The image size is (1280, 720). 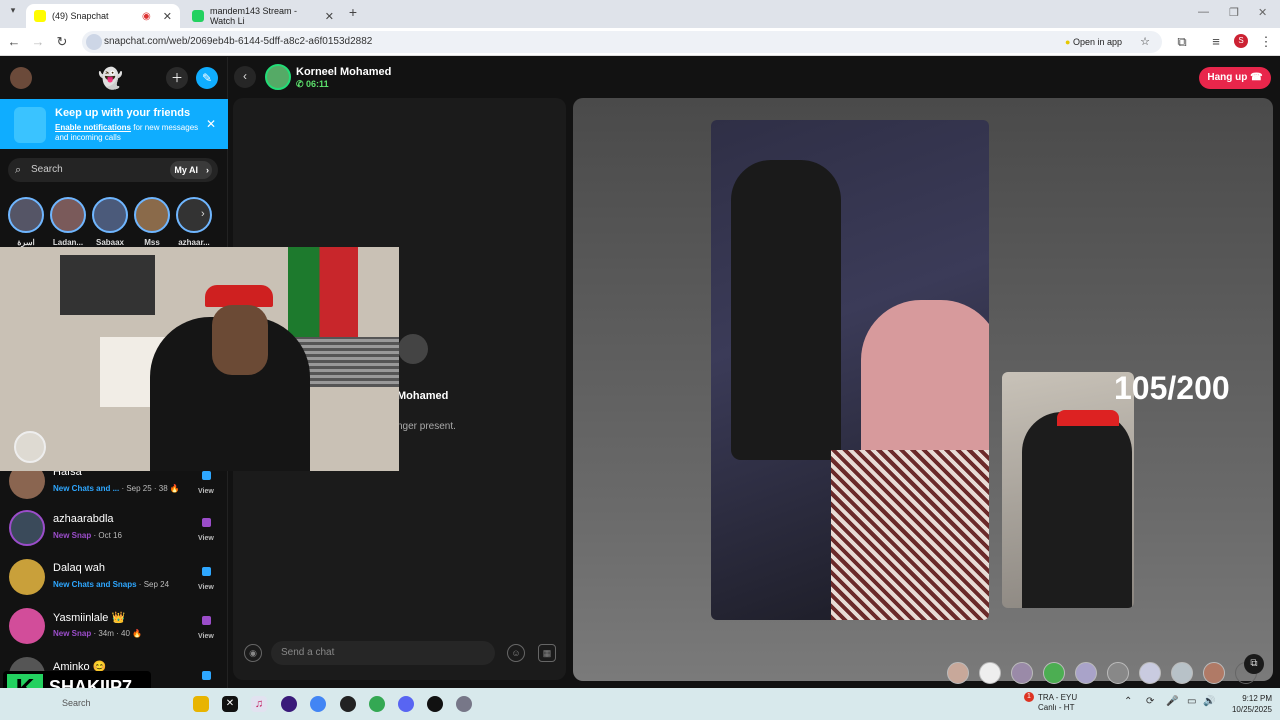 What do you see at coordinates (253, 653) in the screenshot?
I see `camera-icon: ◉` at bounding box center [253, 653].